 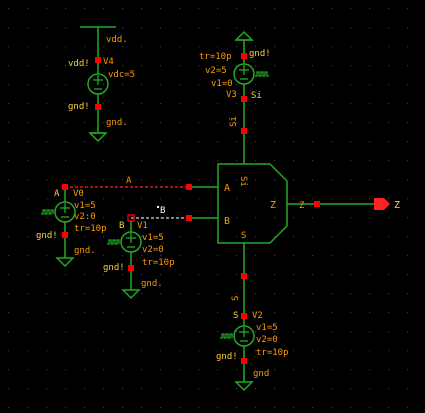 I want to click on gate-pin-s: S, so click(x=243, y=236).